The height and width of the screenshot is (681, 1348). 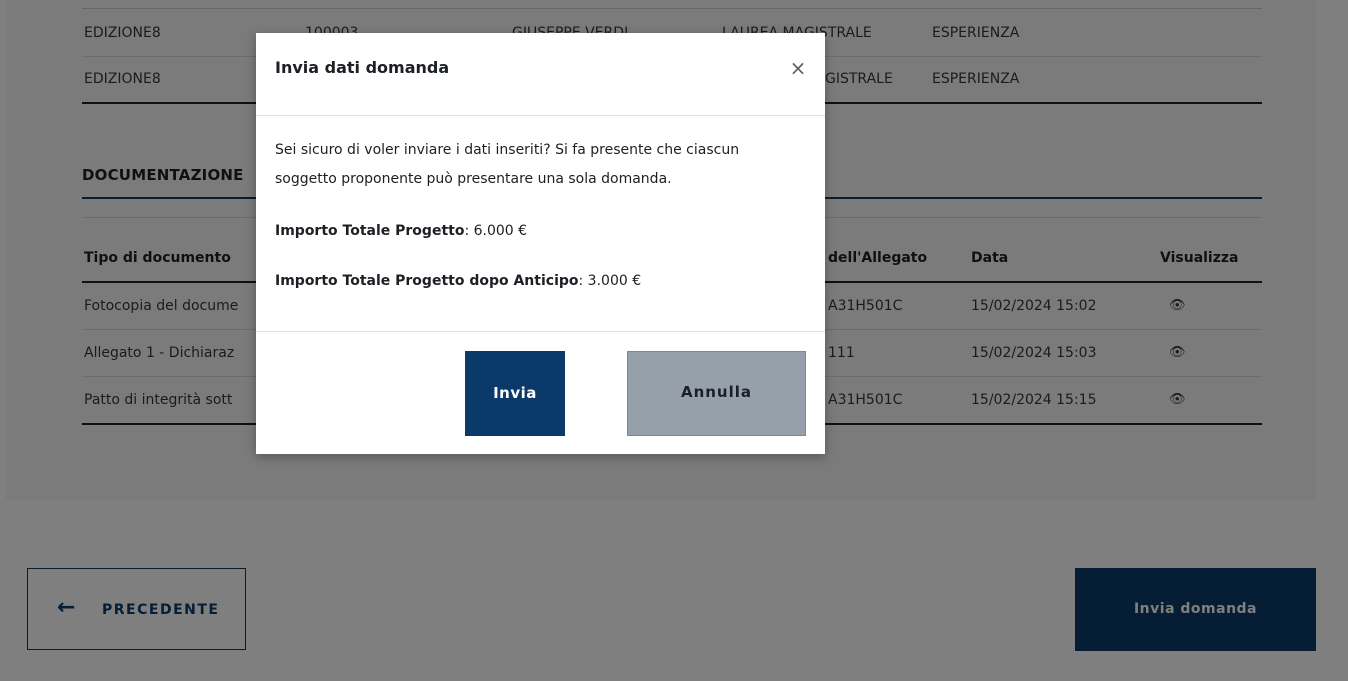 I want to click on importo-totale-value: : 6.000 €, so click(x=496, y=231).